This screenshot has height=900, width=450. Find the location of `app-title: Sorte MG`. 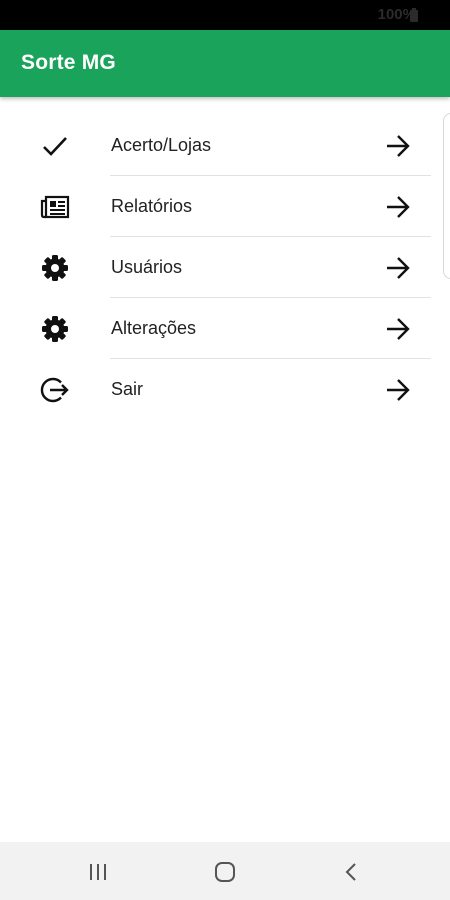

app-title: Sorte MG is located at coordinates (68, 62).